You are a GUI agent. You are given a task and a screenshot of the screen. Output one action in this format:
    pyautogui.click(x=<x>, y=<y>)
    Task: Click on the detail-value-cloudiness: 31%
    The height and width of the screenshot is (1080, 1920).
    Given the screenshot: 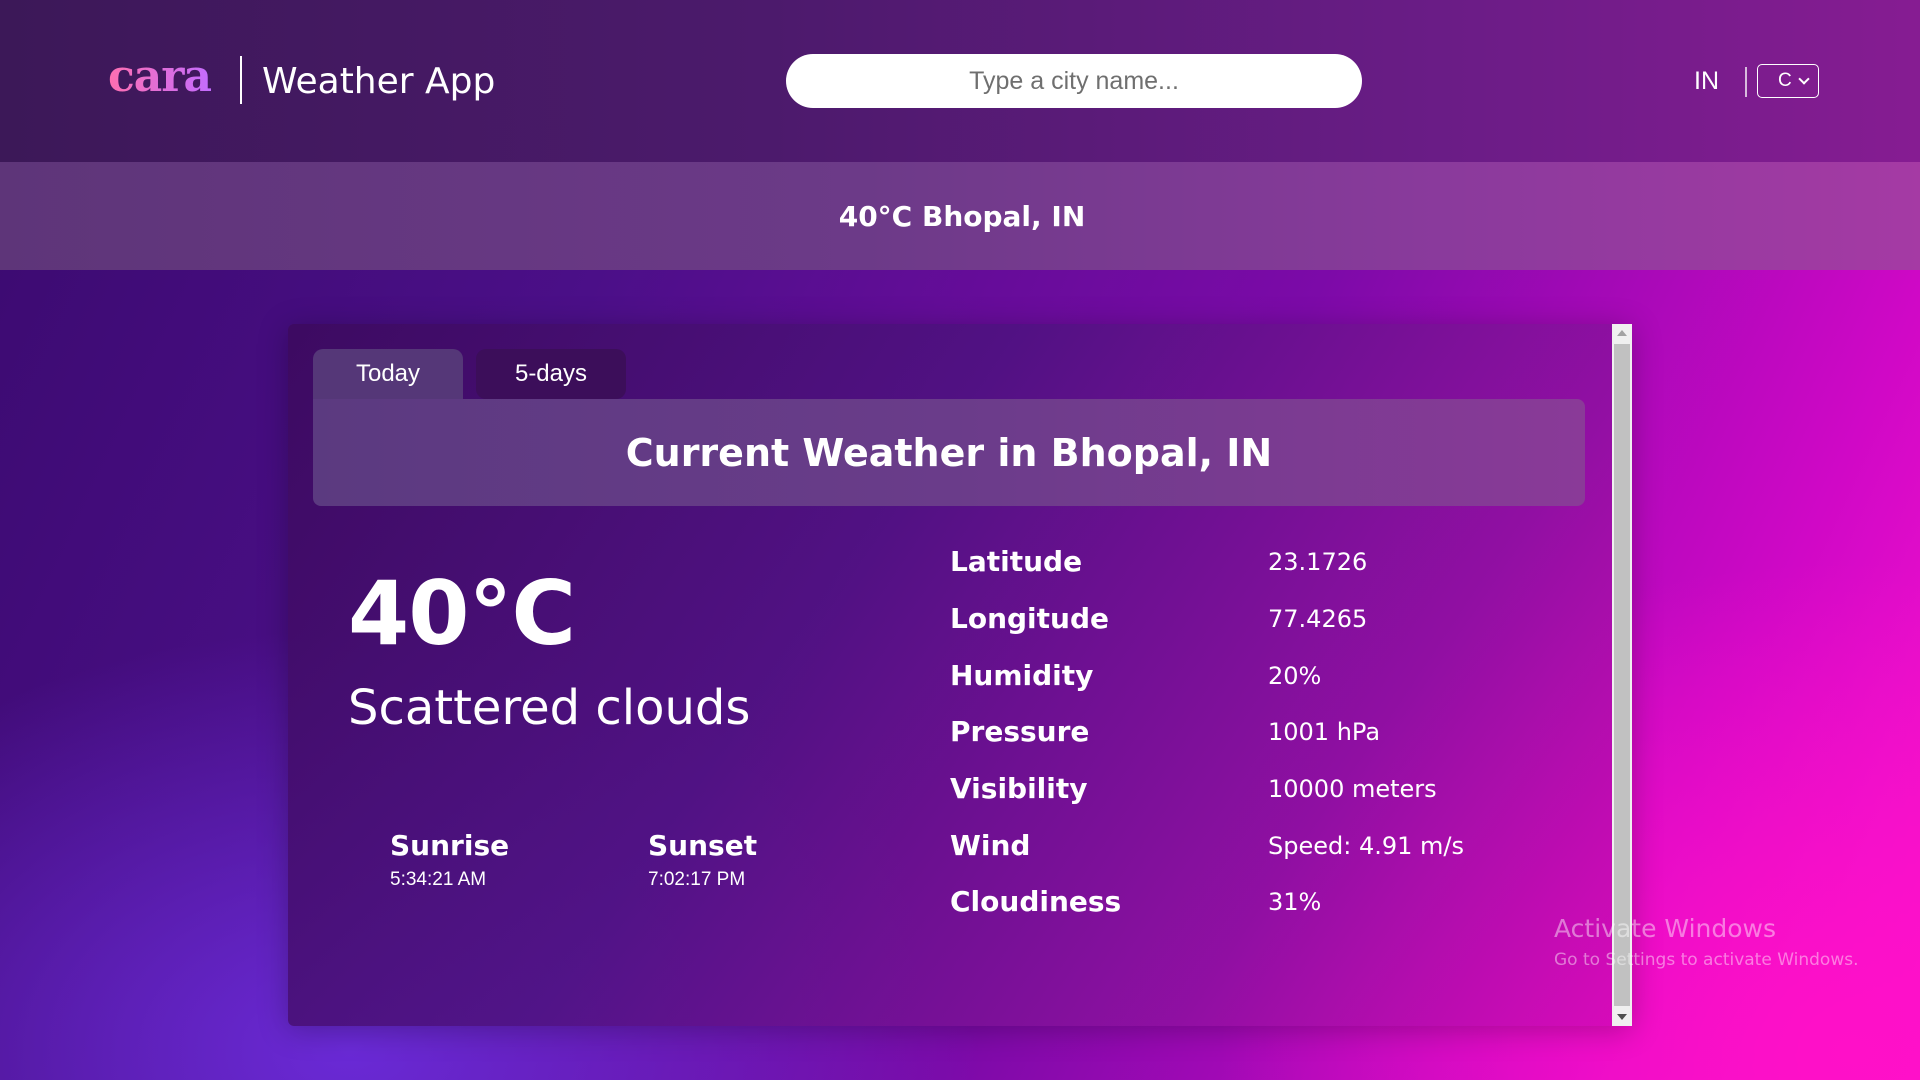 What is the action you would take?
    pyautogui.click(x=1295, y=902)
    